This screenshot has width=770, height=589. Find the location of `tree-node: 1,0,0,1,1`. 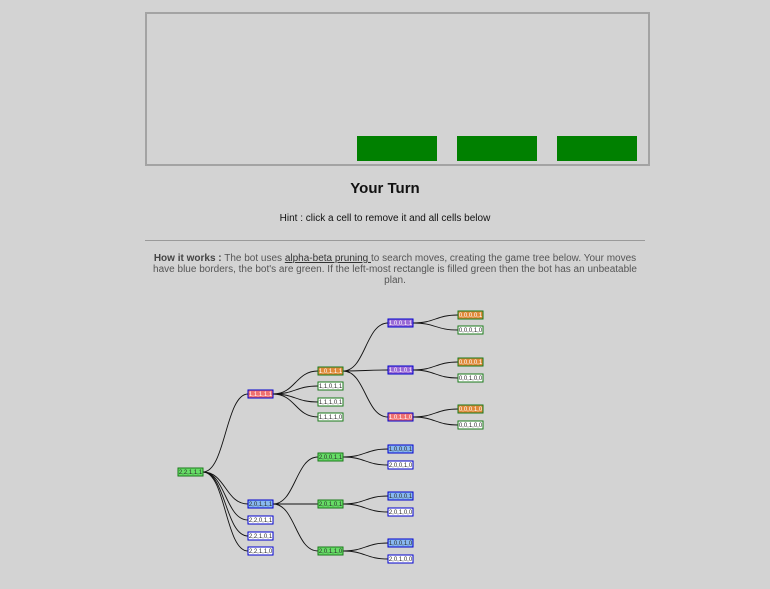

tree-node: 1,0,0,1,1 is located at coordinates (400, 323).